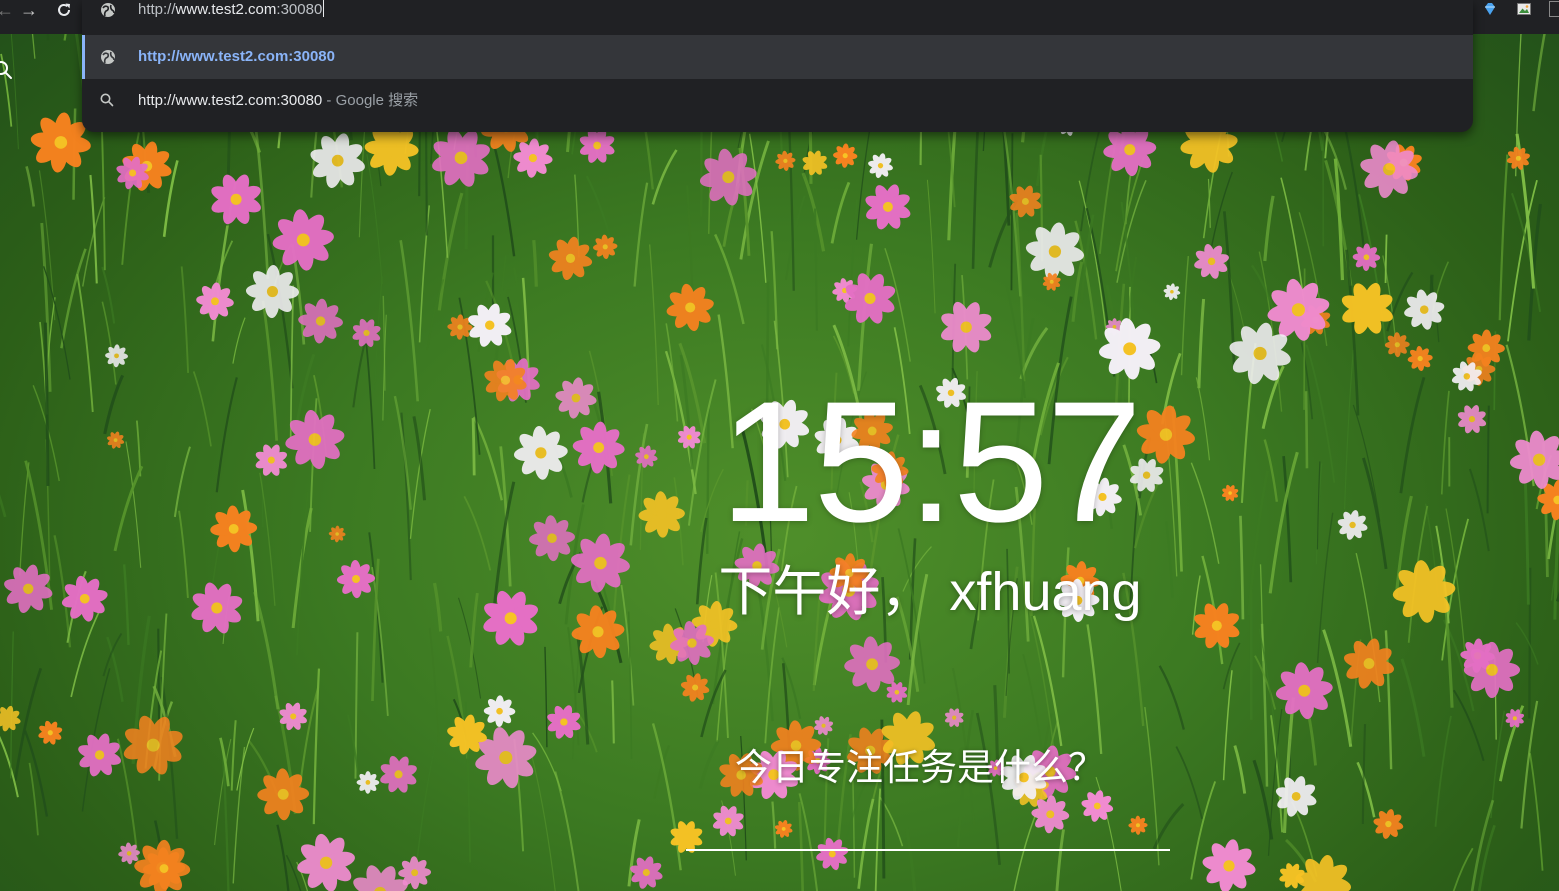 The image size is (1559, 891). Describe the element at coordinates (930, 592) in the screenshot. I see `greeting: 下午好， xfhuang` at that location.